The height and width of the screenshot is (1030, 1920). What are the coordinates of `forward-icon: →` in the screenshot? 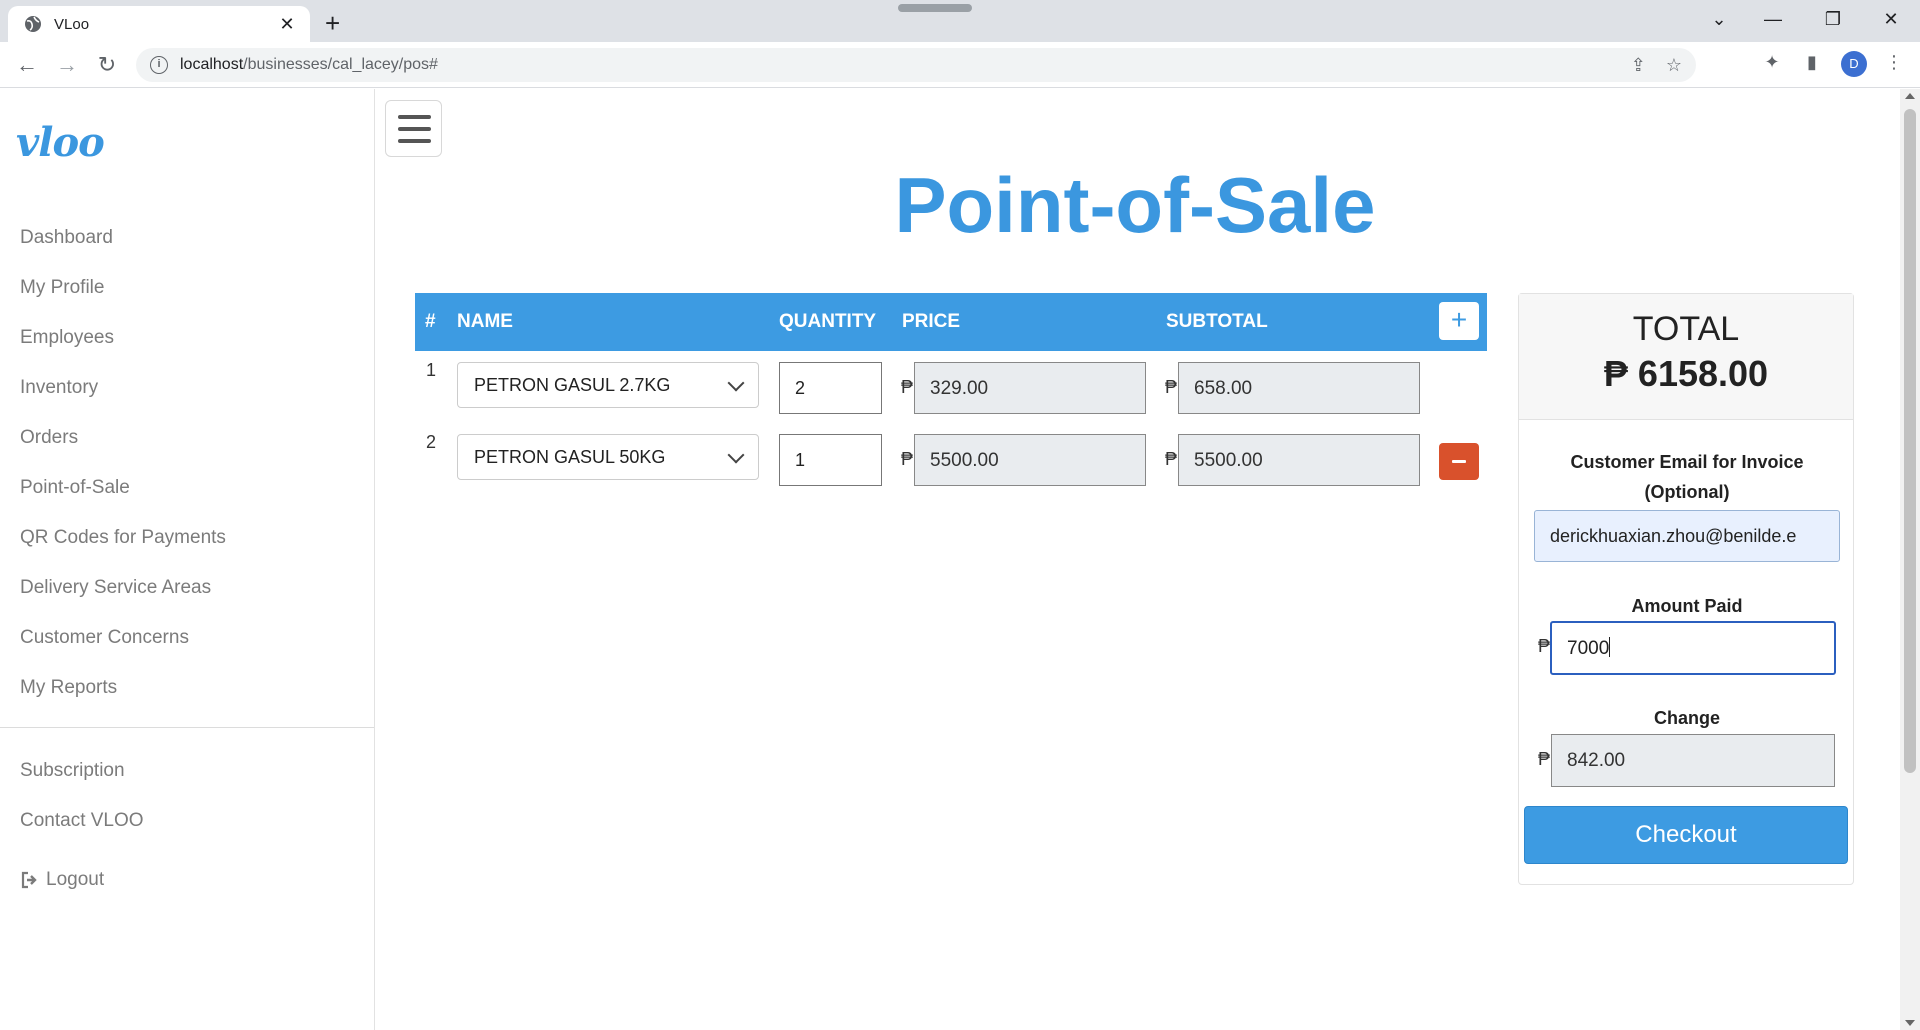 It's located at (67, 65).